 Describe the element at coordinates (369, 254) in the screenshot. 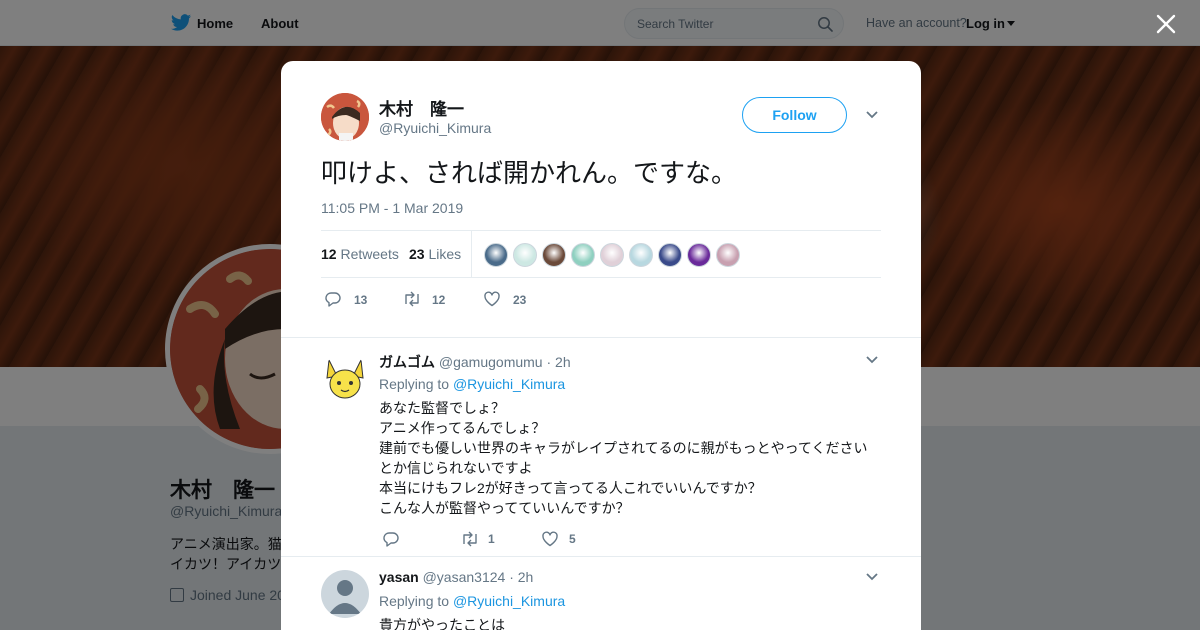

I see `retweets-label: Retweets` at that location.